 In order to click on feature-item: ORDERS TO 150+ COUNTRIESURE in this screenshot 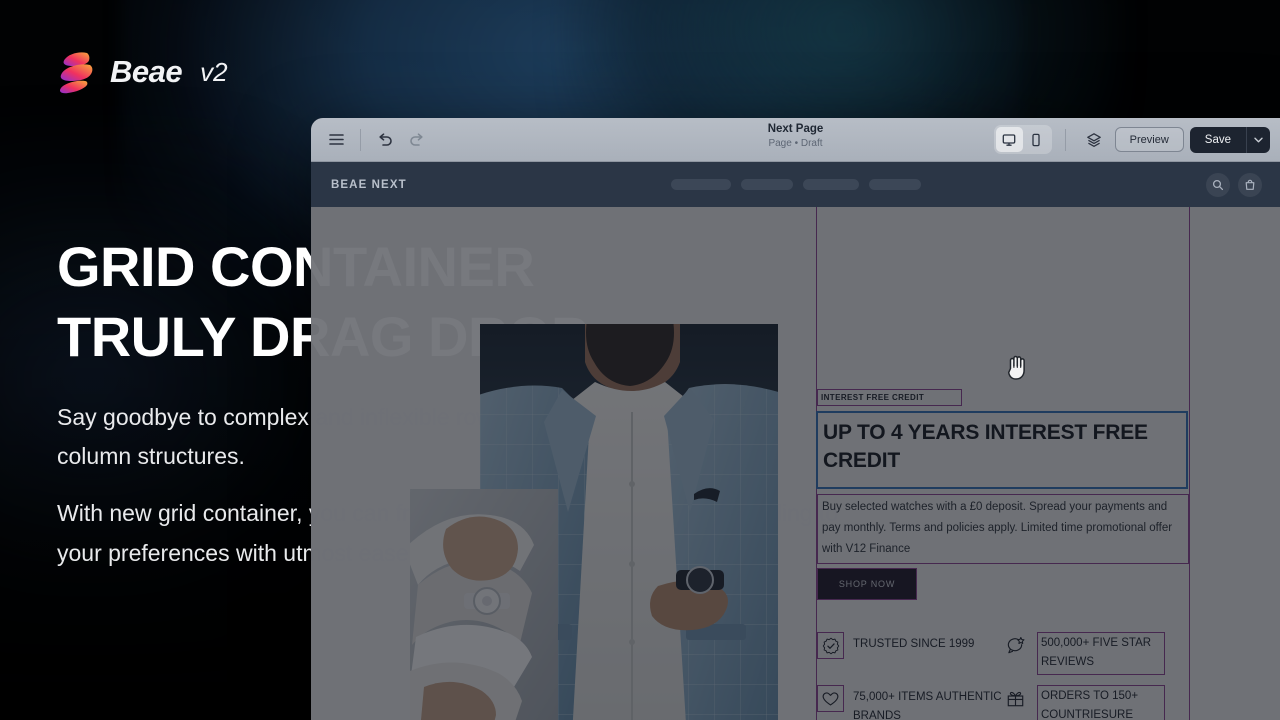, I will do `click(1095, 700)`.